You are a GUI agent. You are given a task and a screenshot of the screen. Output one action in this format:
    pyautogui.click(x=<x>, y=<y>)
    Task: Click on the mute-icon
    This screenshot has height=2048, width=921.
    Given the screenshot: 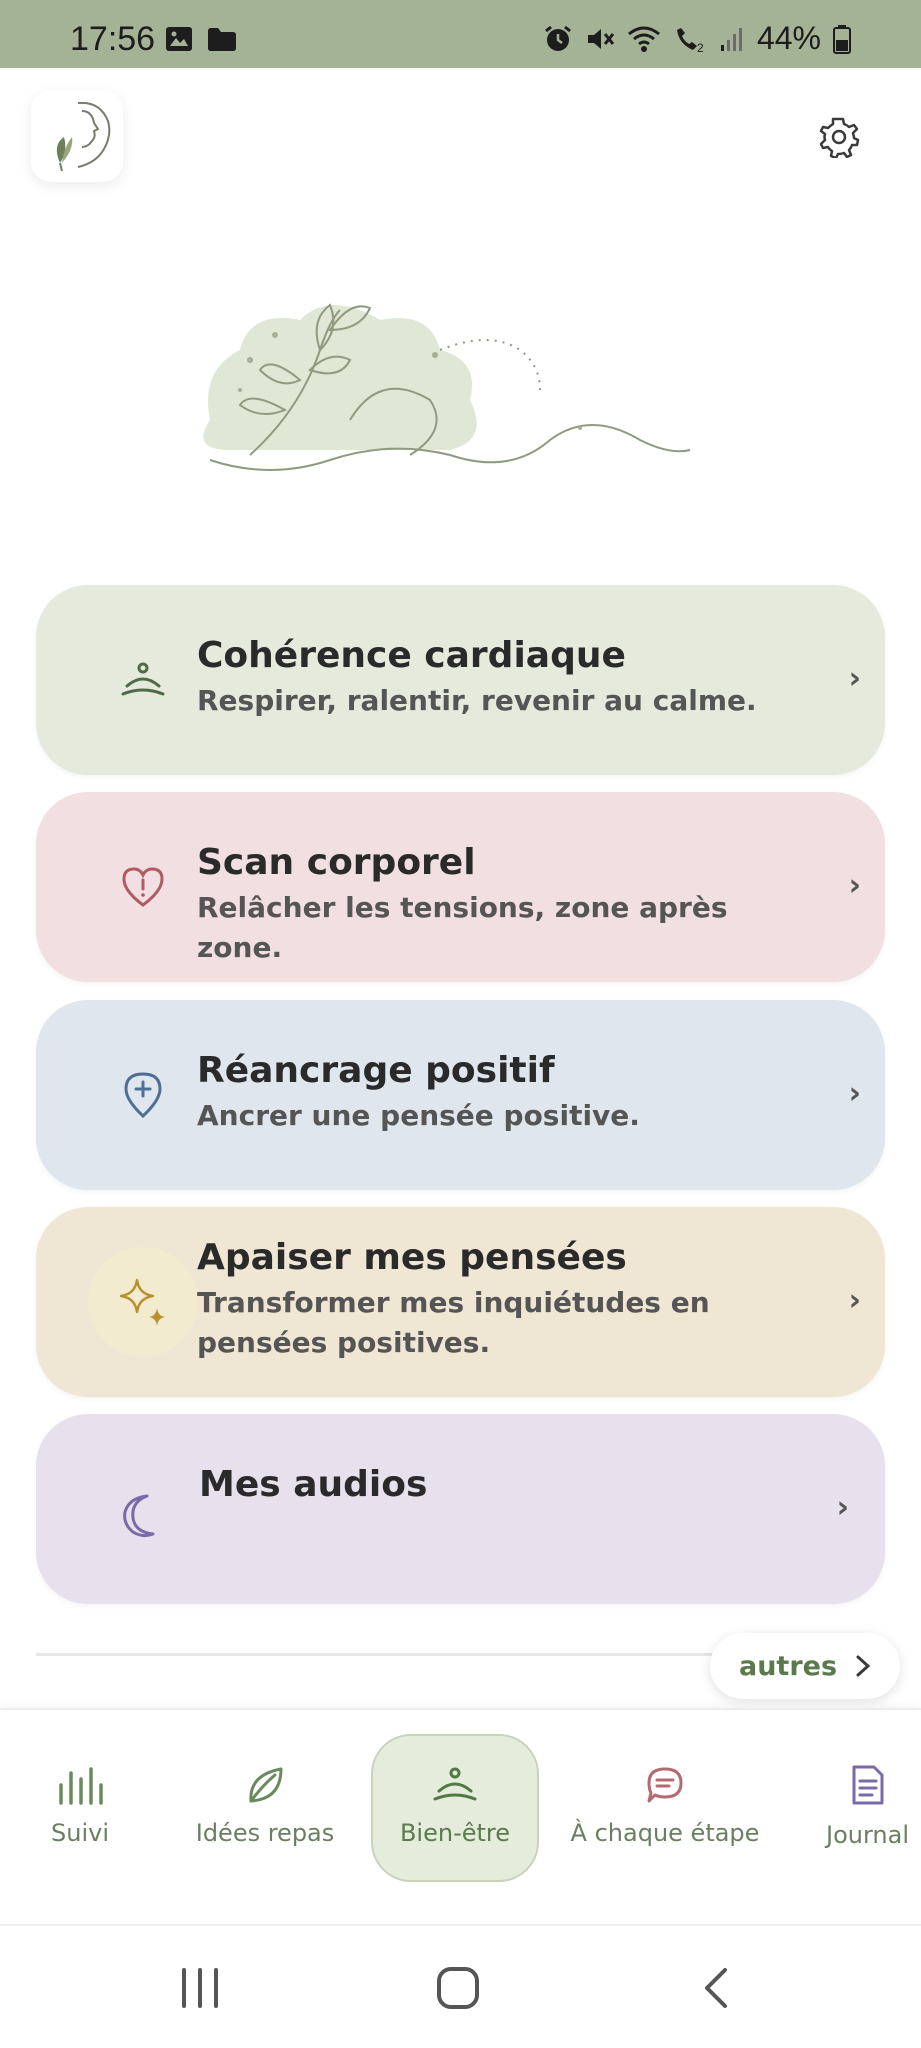 What is the action you would take?
    pyautogui.click(x=601, y=38)
    